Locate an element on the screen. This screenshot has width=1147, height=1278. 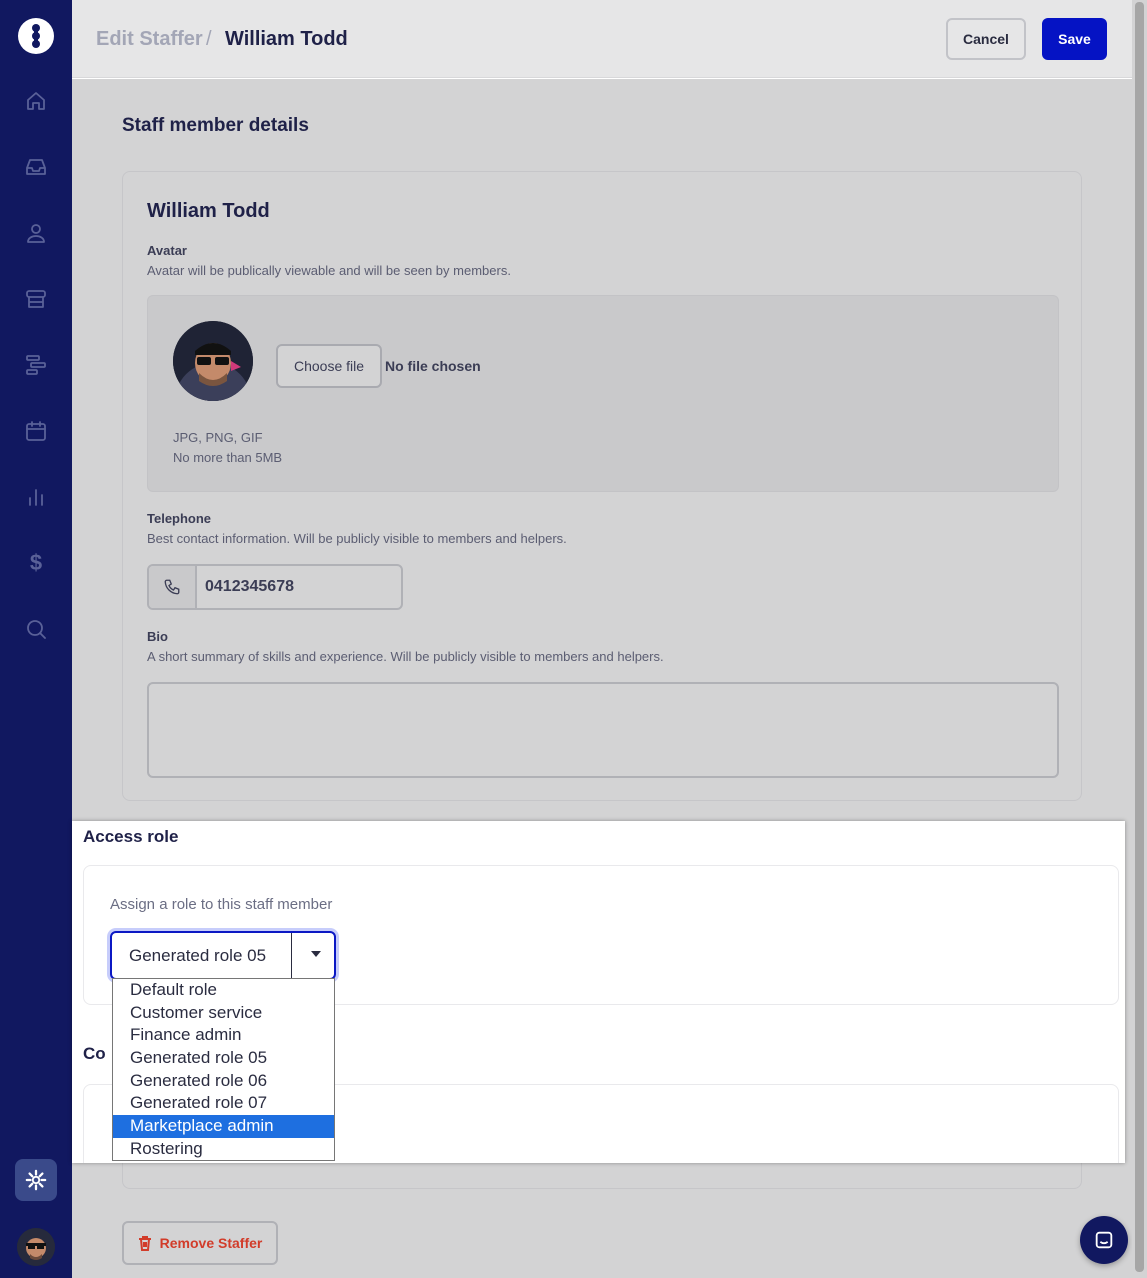
role-select-value: Generated role 05 is located at coordinates (198, 955).